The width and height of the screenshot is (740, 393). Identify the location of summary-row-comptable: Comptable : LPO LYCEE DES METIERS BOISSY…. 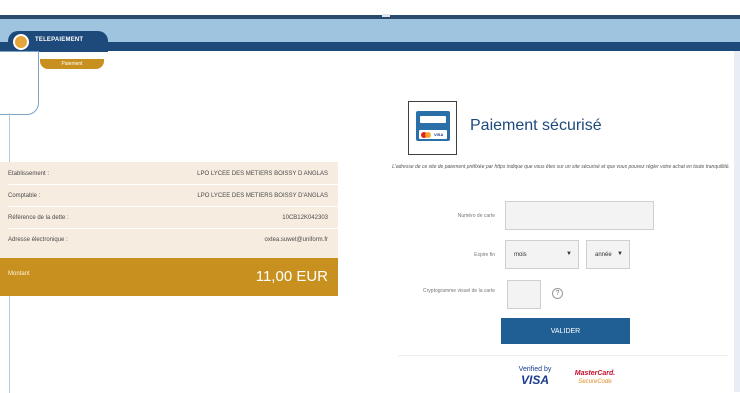
(169, 196).